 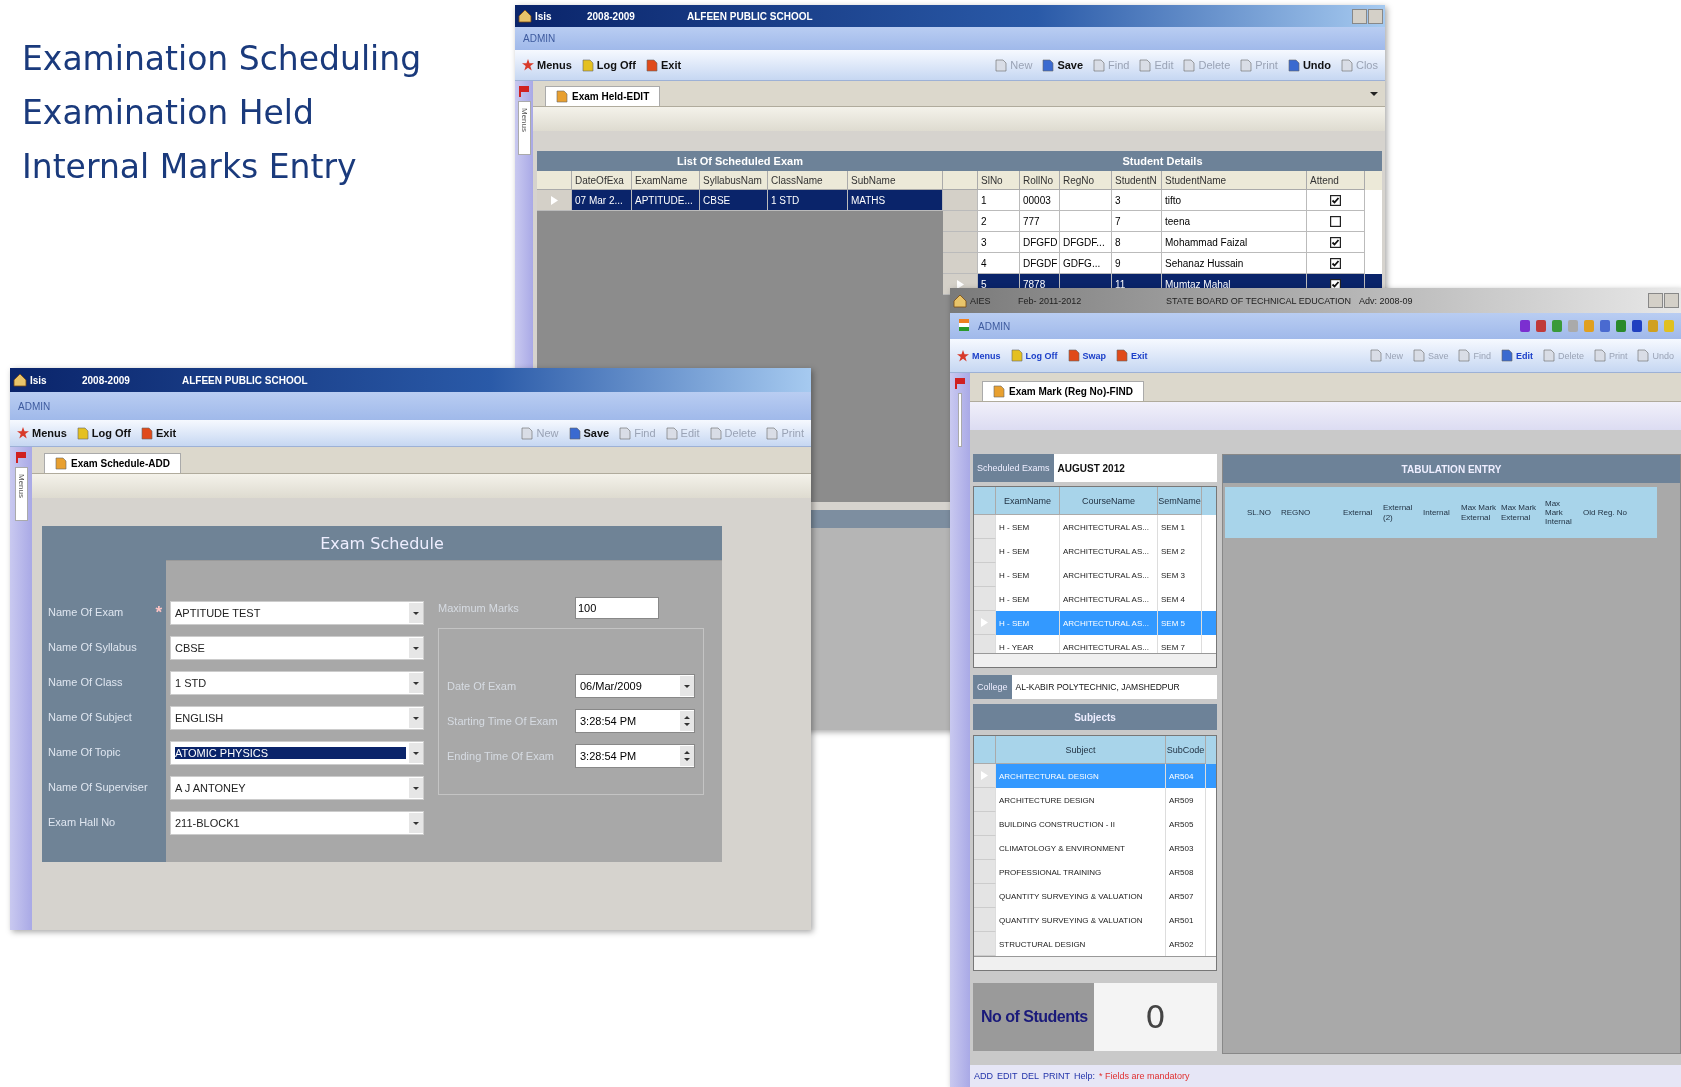 I want to click on table-row: 4 DFGDF GDFG... 9 Sehanaz Hussain, so click(x=1162, y=263).